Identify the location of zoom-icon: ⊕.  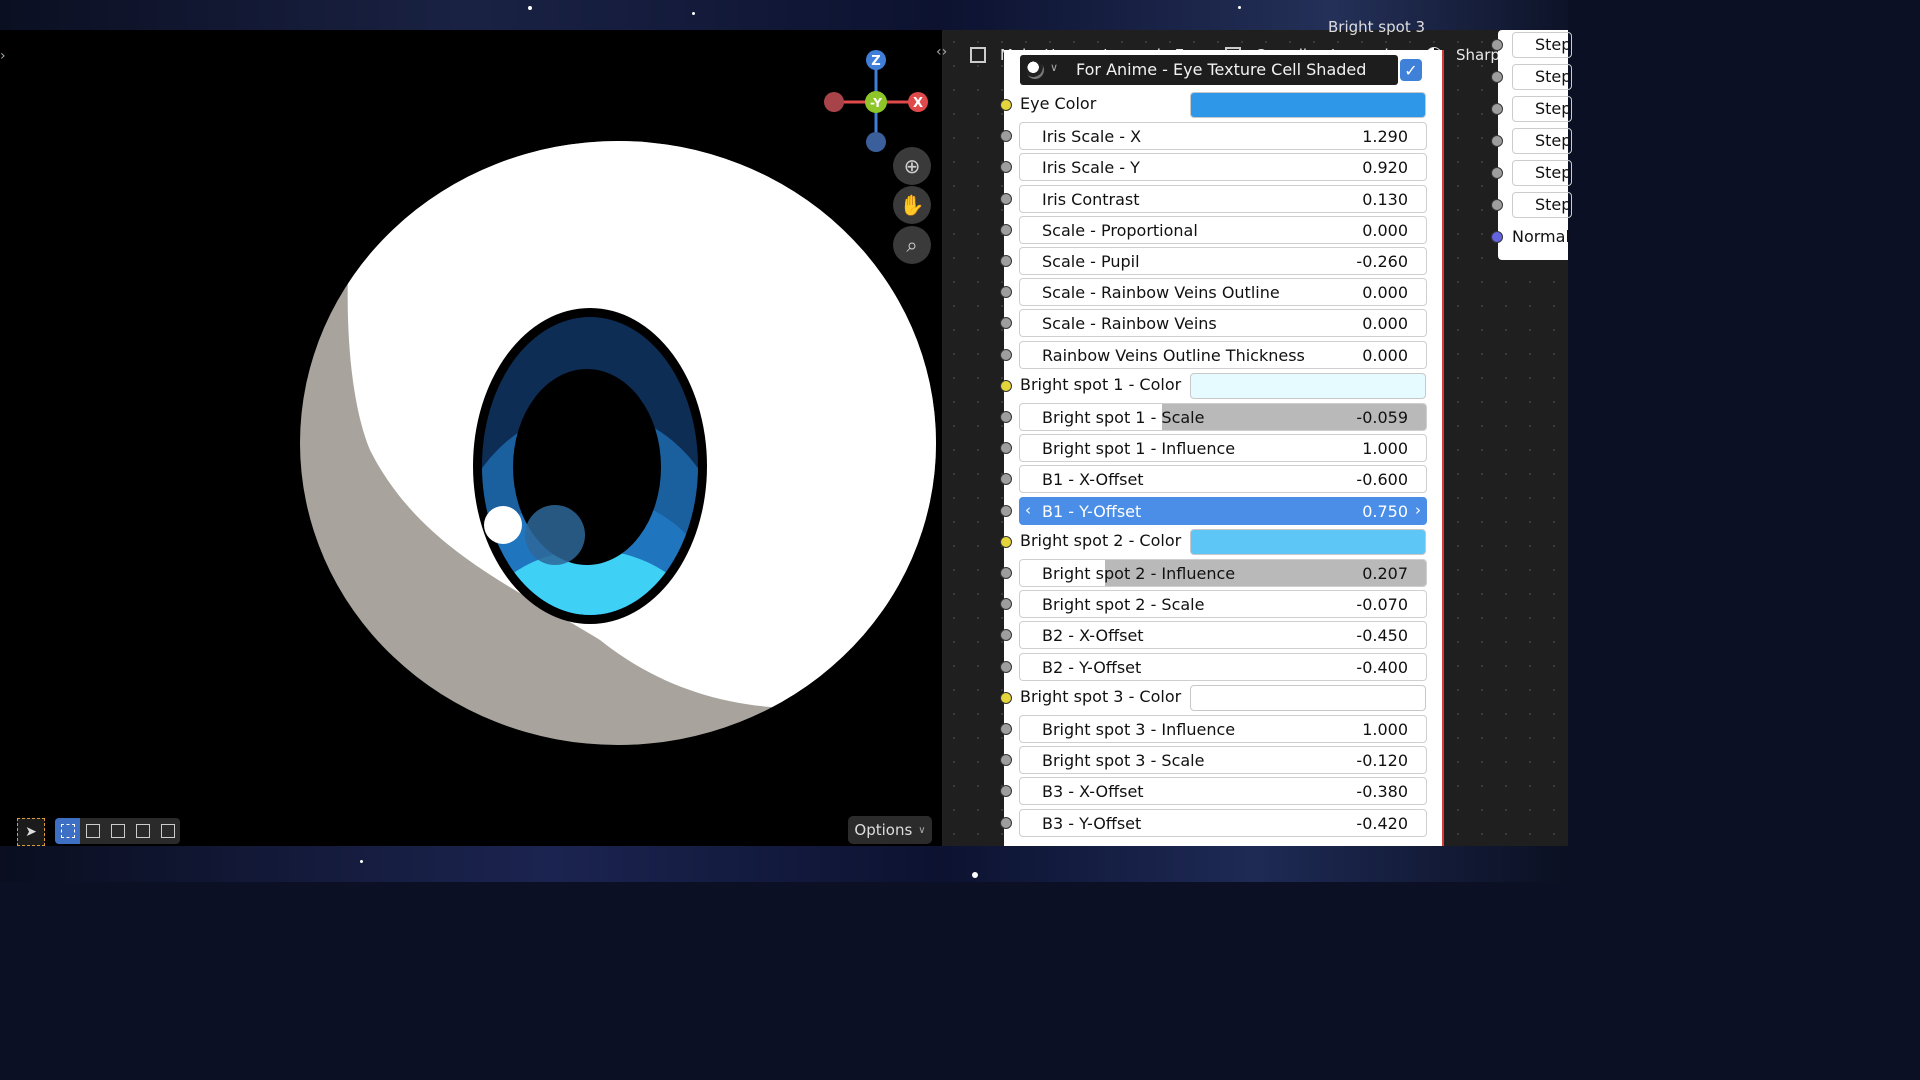
(912, 166).